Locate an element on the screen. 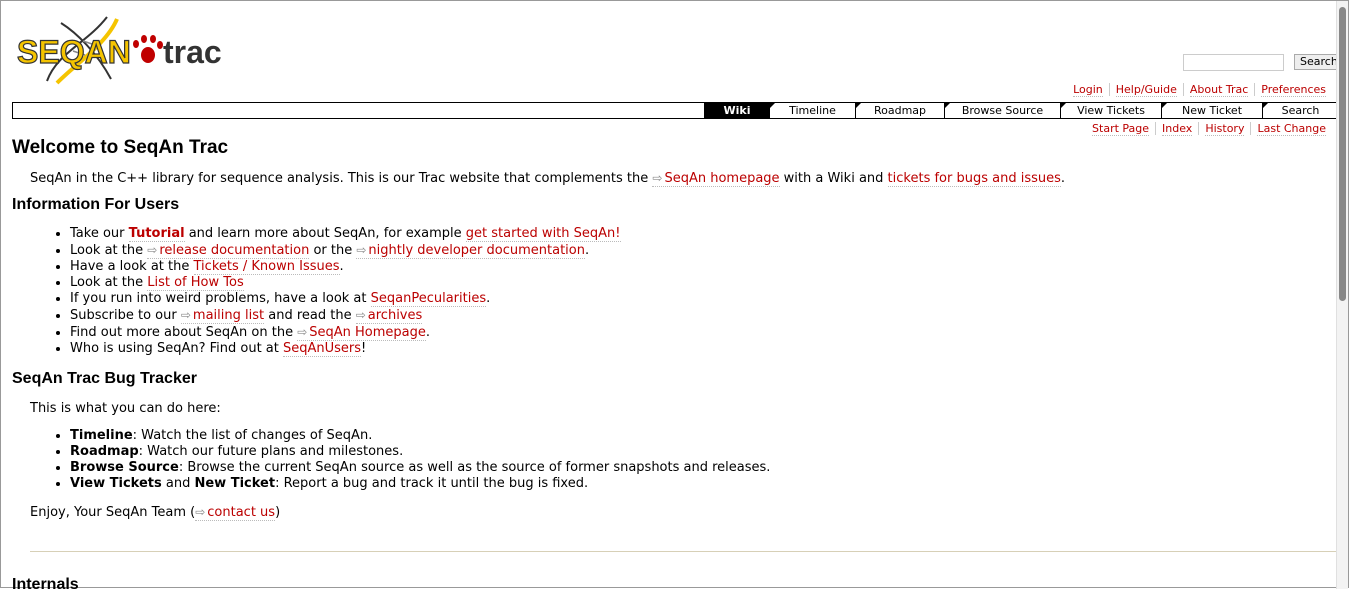 The image size is (1349, 594). seqan-users-link: SeqAnUsers is located at coordinates (322, 349).